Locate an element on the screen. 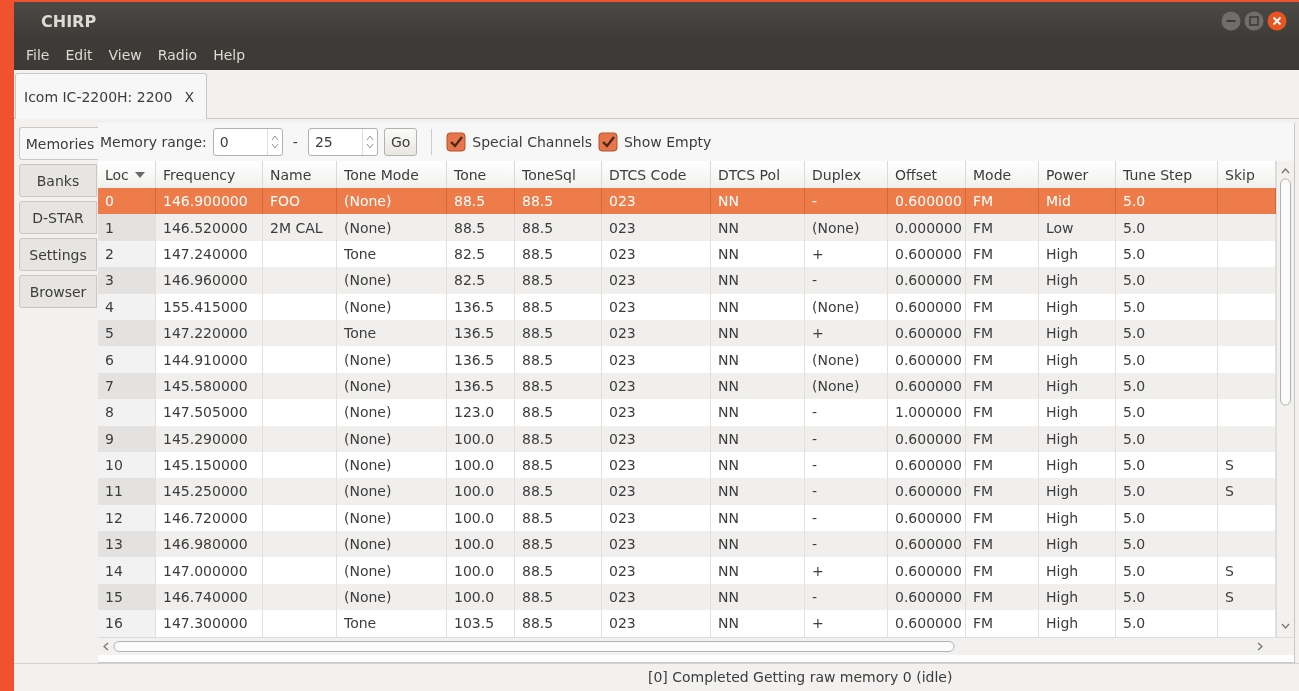 This screenshot has height=691, width=1299. table-cell: 147.000000 is located at coordinates (209, 570).